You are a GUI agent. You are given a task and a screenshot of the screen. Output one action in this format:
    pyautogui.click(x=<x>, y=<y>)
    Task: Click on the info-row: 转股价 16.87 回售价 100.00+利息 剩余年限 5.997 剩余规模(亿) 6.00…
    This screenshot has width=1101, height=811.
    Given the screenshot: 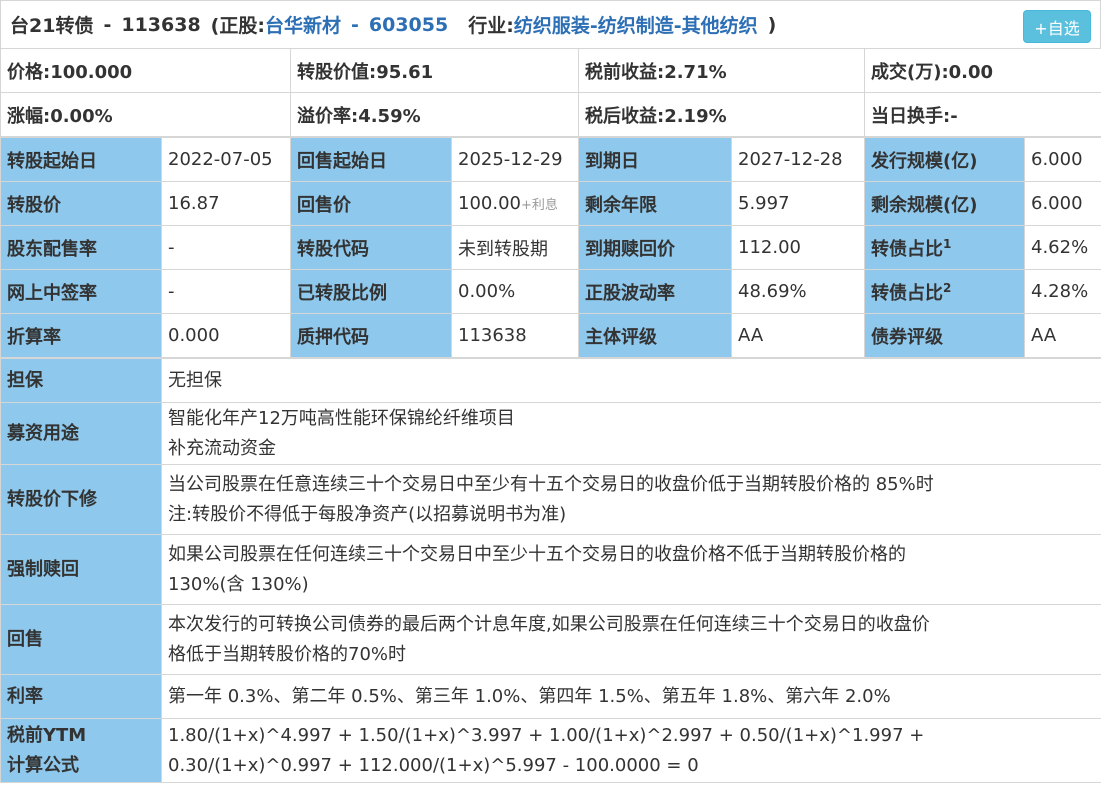 What is the action you would take?
    pyautogui.click(x=550, y=203)
    